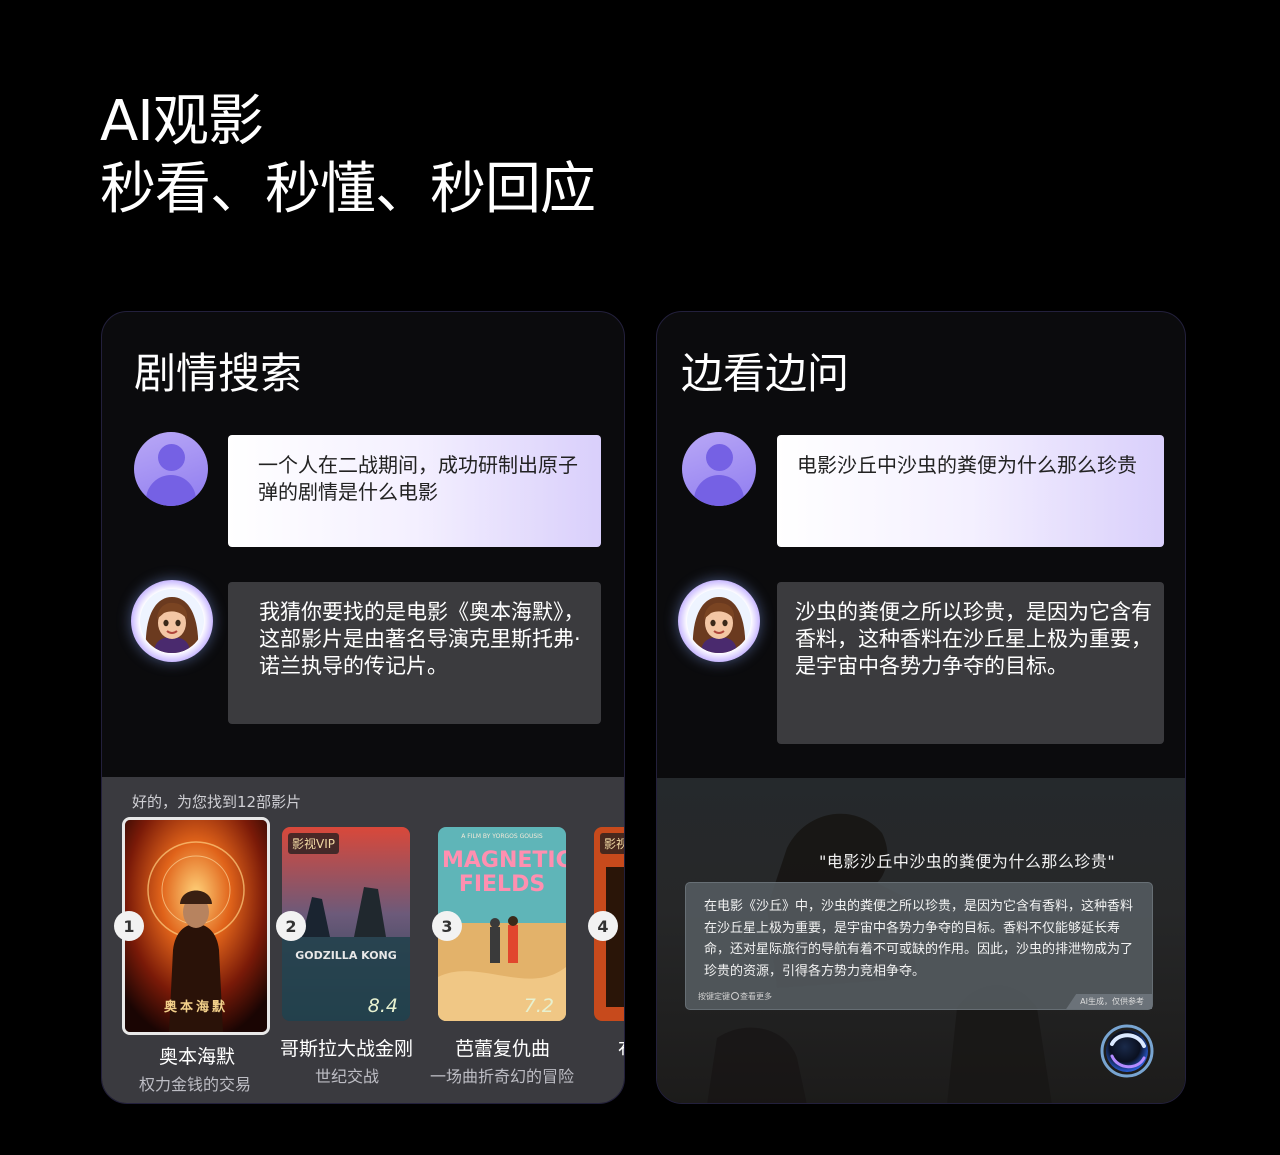 The image size is (1280, 1155). Describe the element at coordinates (348, 189) in the screenshot. I see `hero-subtitle: 秒看、秒懂、秒回应` at that location.